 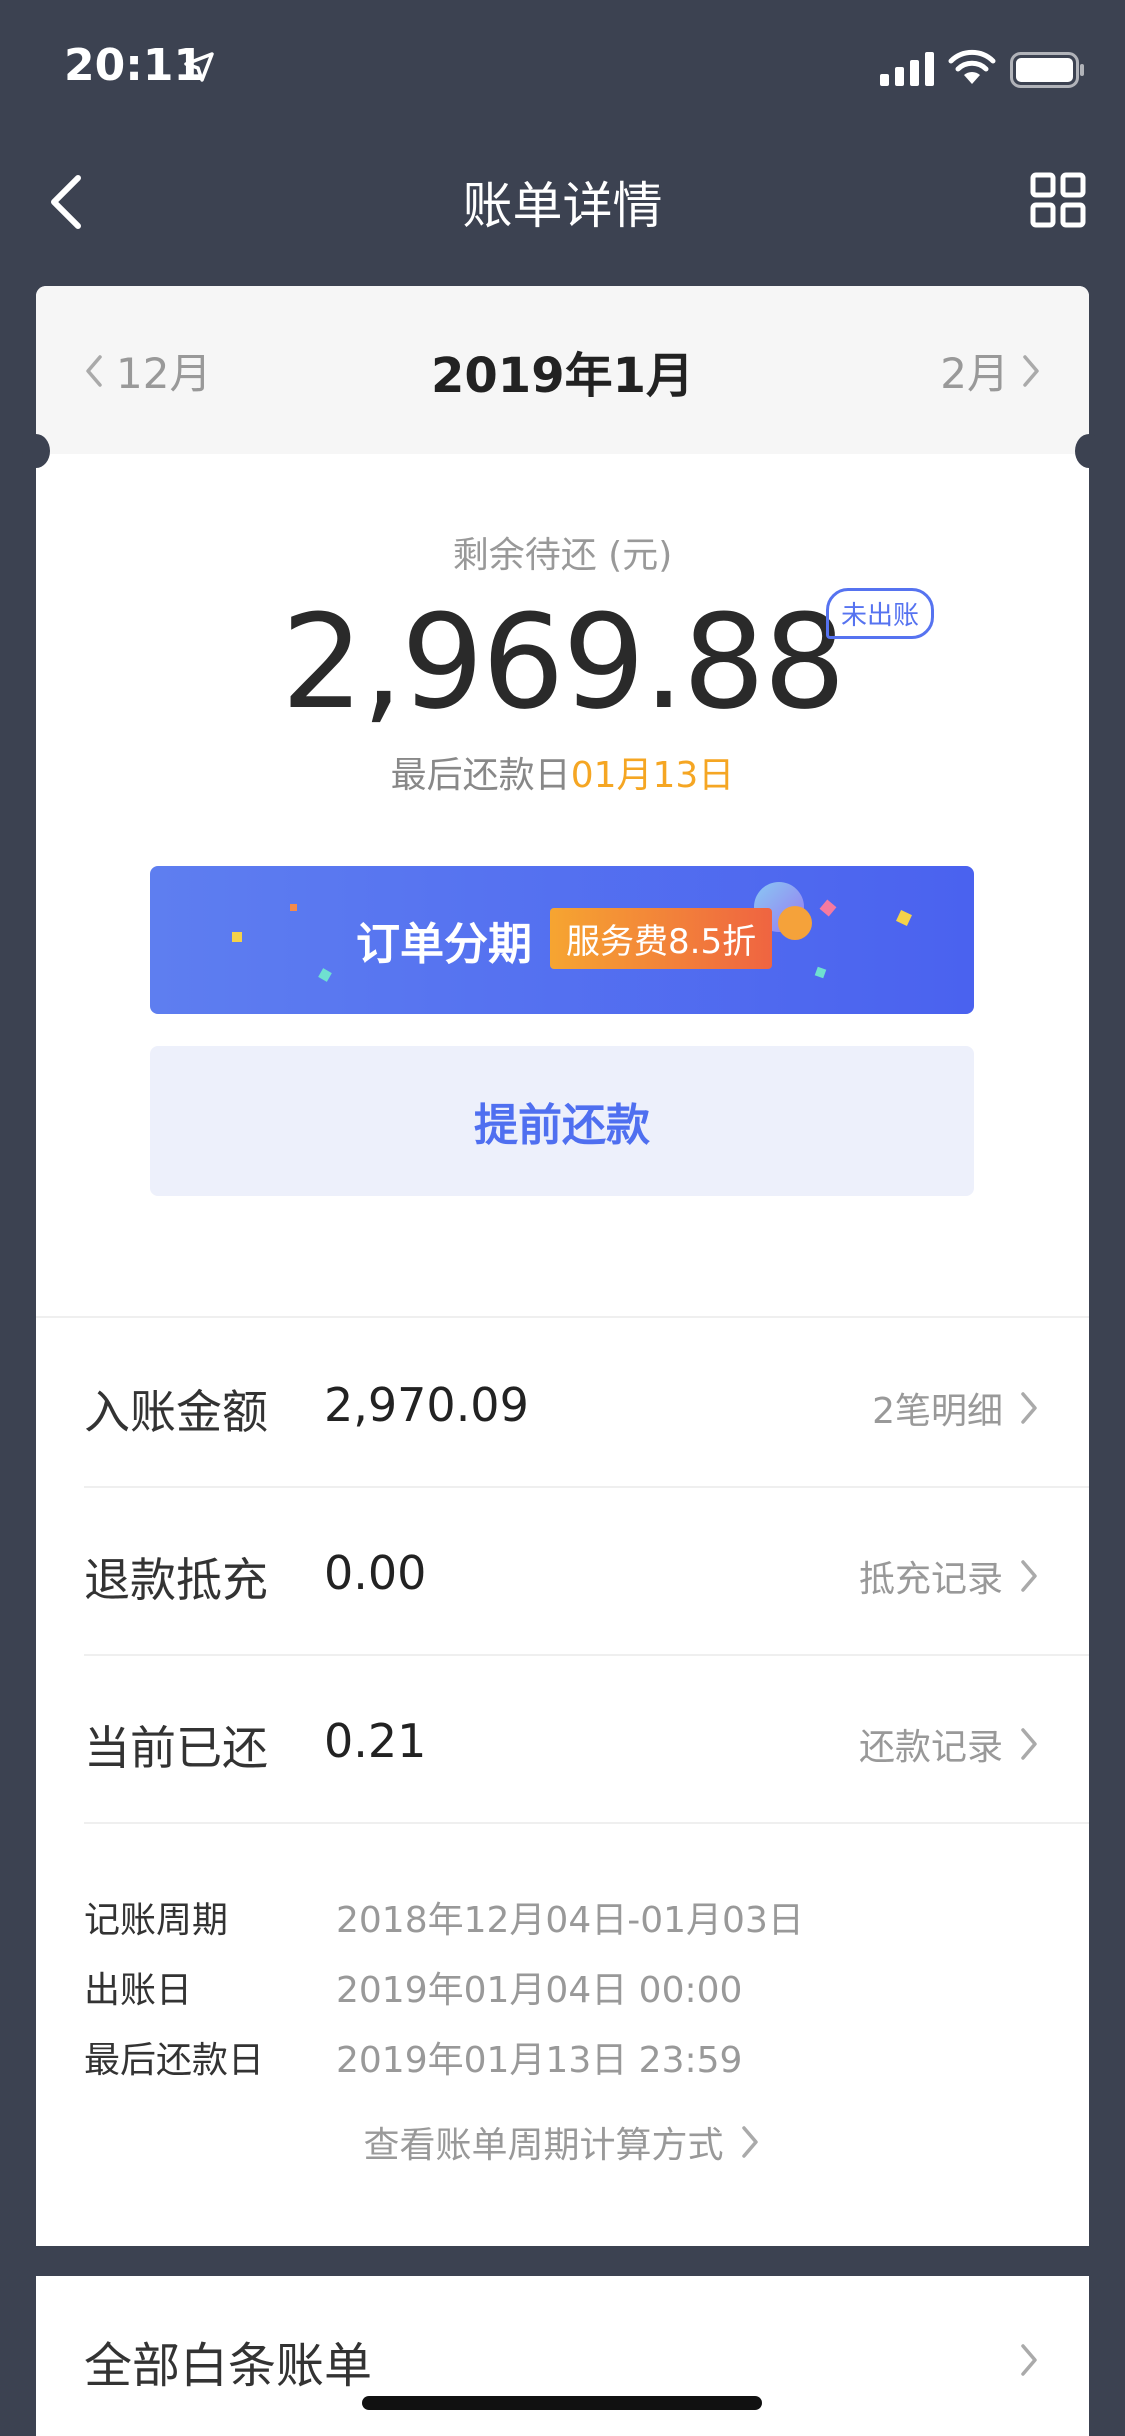 What do you see at coordinates (156, 1920) in the screenshot?
I see `info-key: 记账周期` at bounding box center [156, 1920].